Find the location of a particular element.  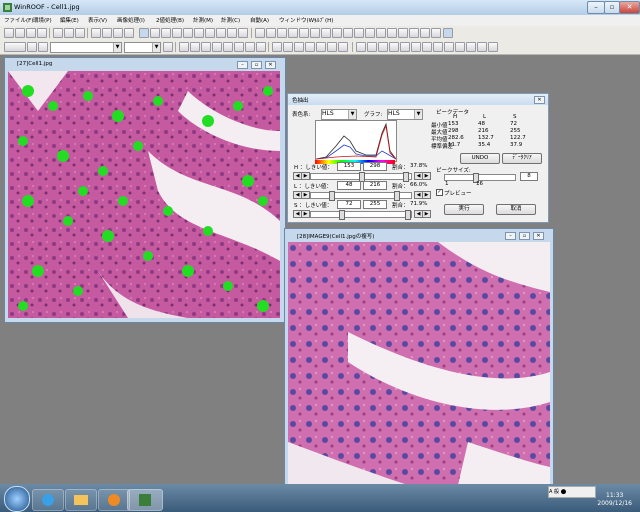

zoom-icon is located at coordinates (370, 33).